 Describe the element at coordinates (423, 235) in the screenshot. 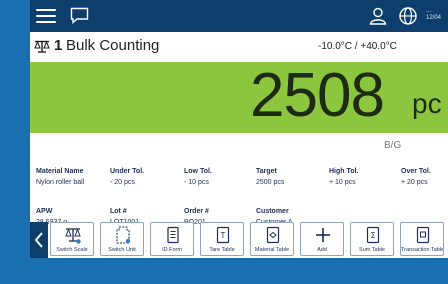

I see `transaction-table-icon` at that location.